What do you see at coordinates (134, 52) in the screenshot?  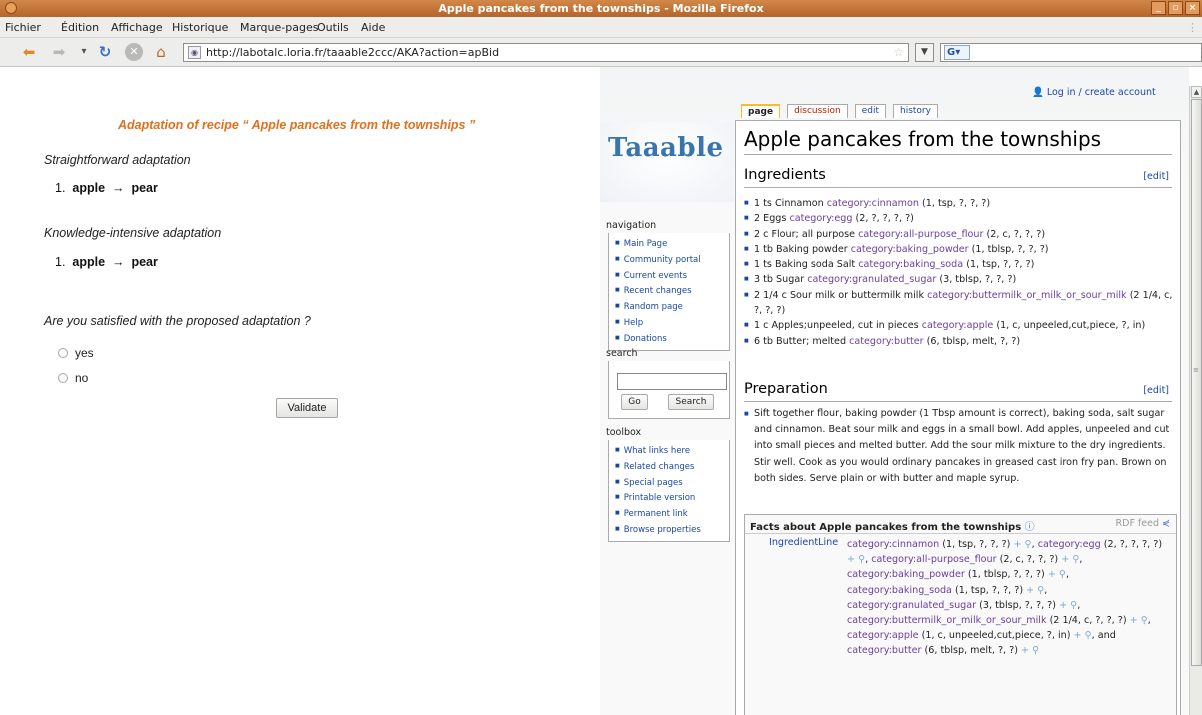 I see `stop-icon: ✕` at bounding box center [134, 52].